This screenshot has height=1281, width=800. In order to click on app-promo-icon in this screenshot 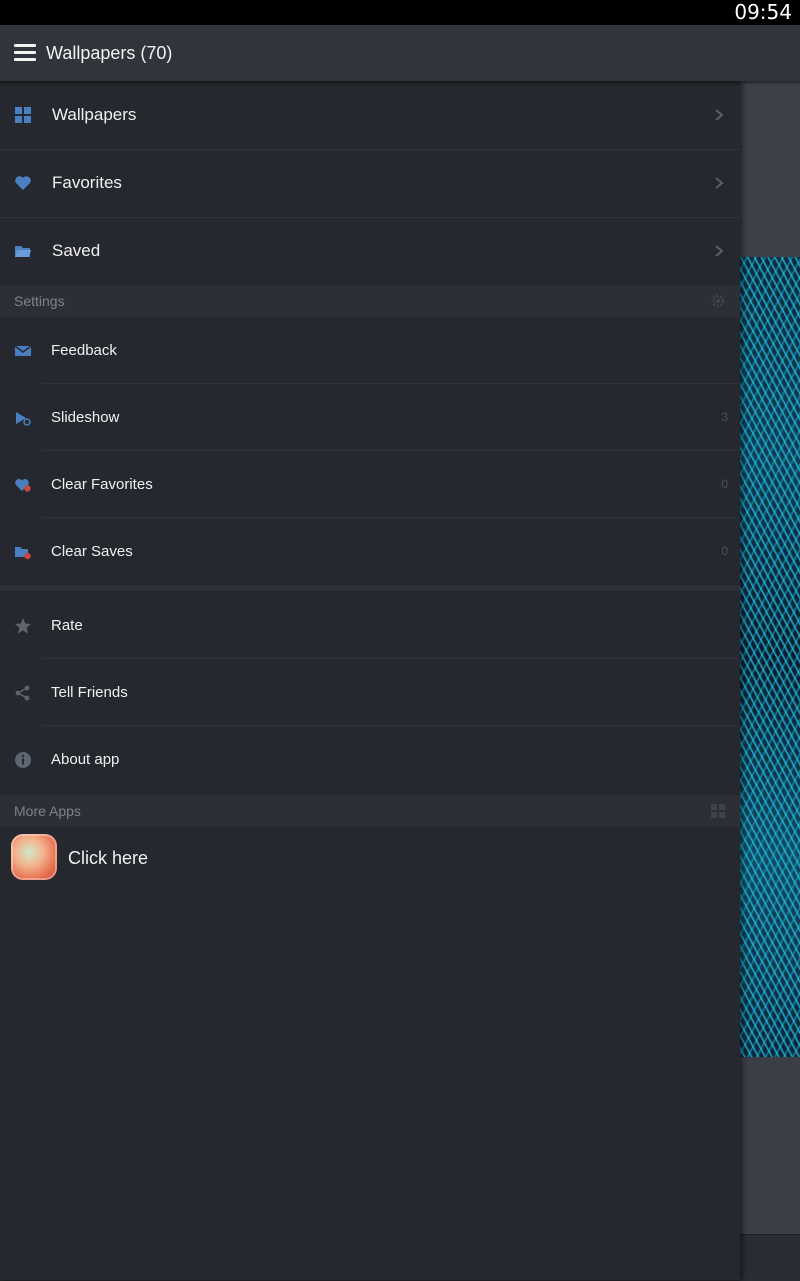, I will do `click(34, 857)`.